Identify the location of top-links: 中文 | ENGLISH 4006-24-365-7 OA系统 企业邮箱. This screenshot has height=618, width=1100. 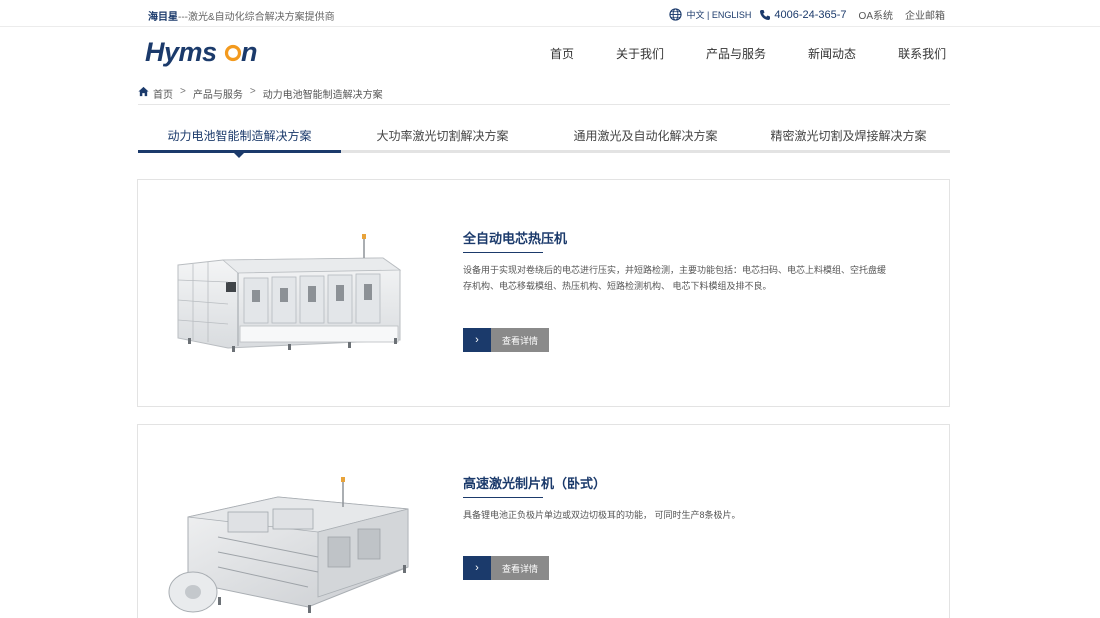
(806, 14).